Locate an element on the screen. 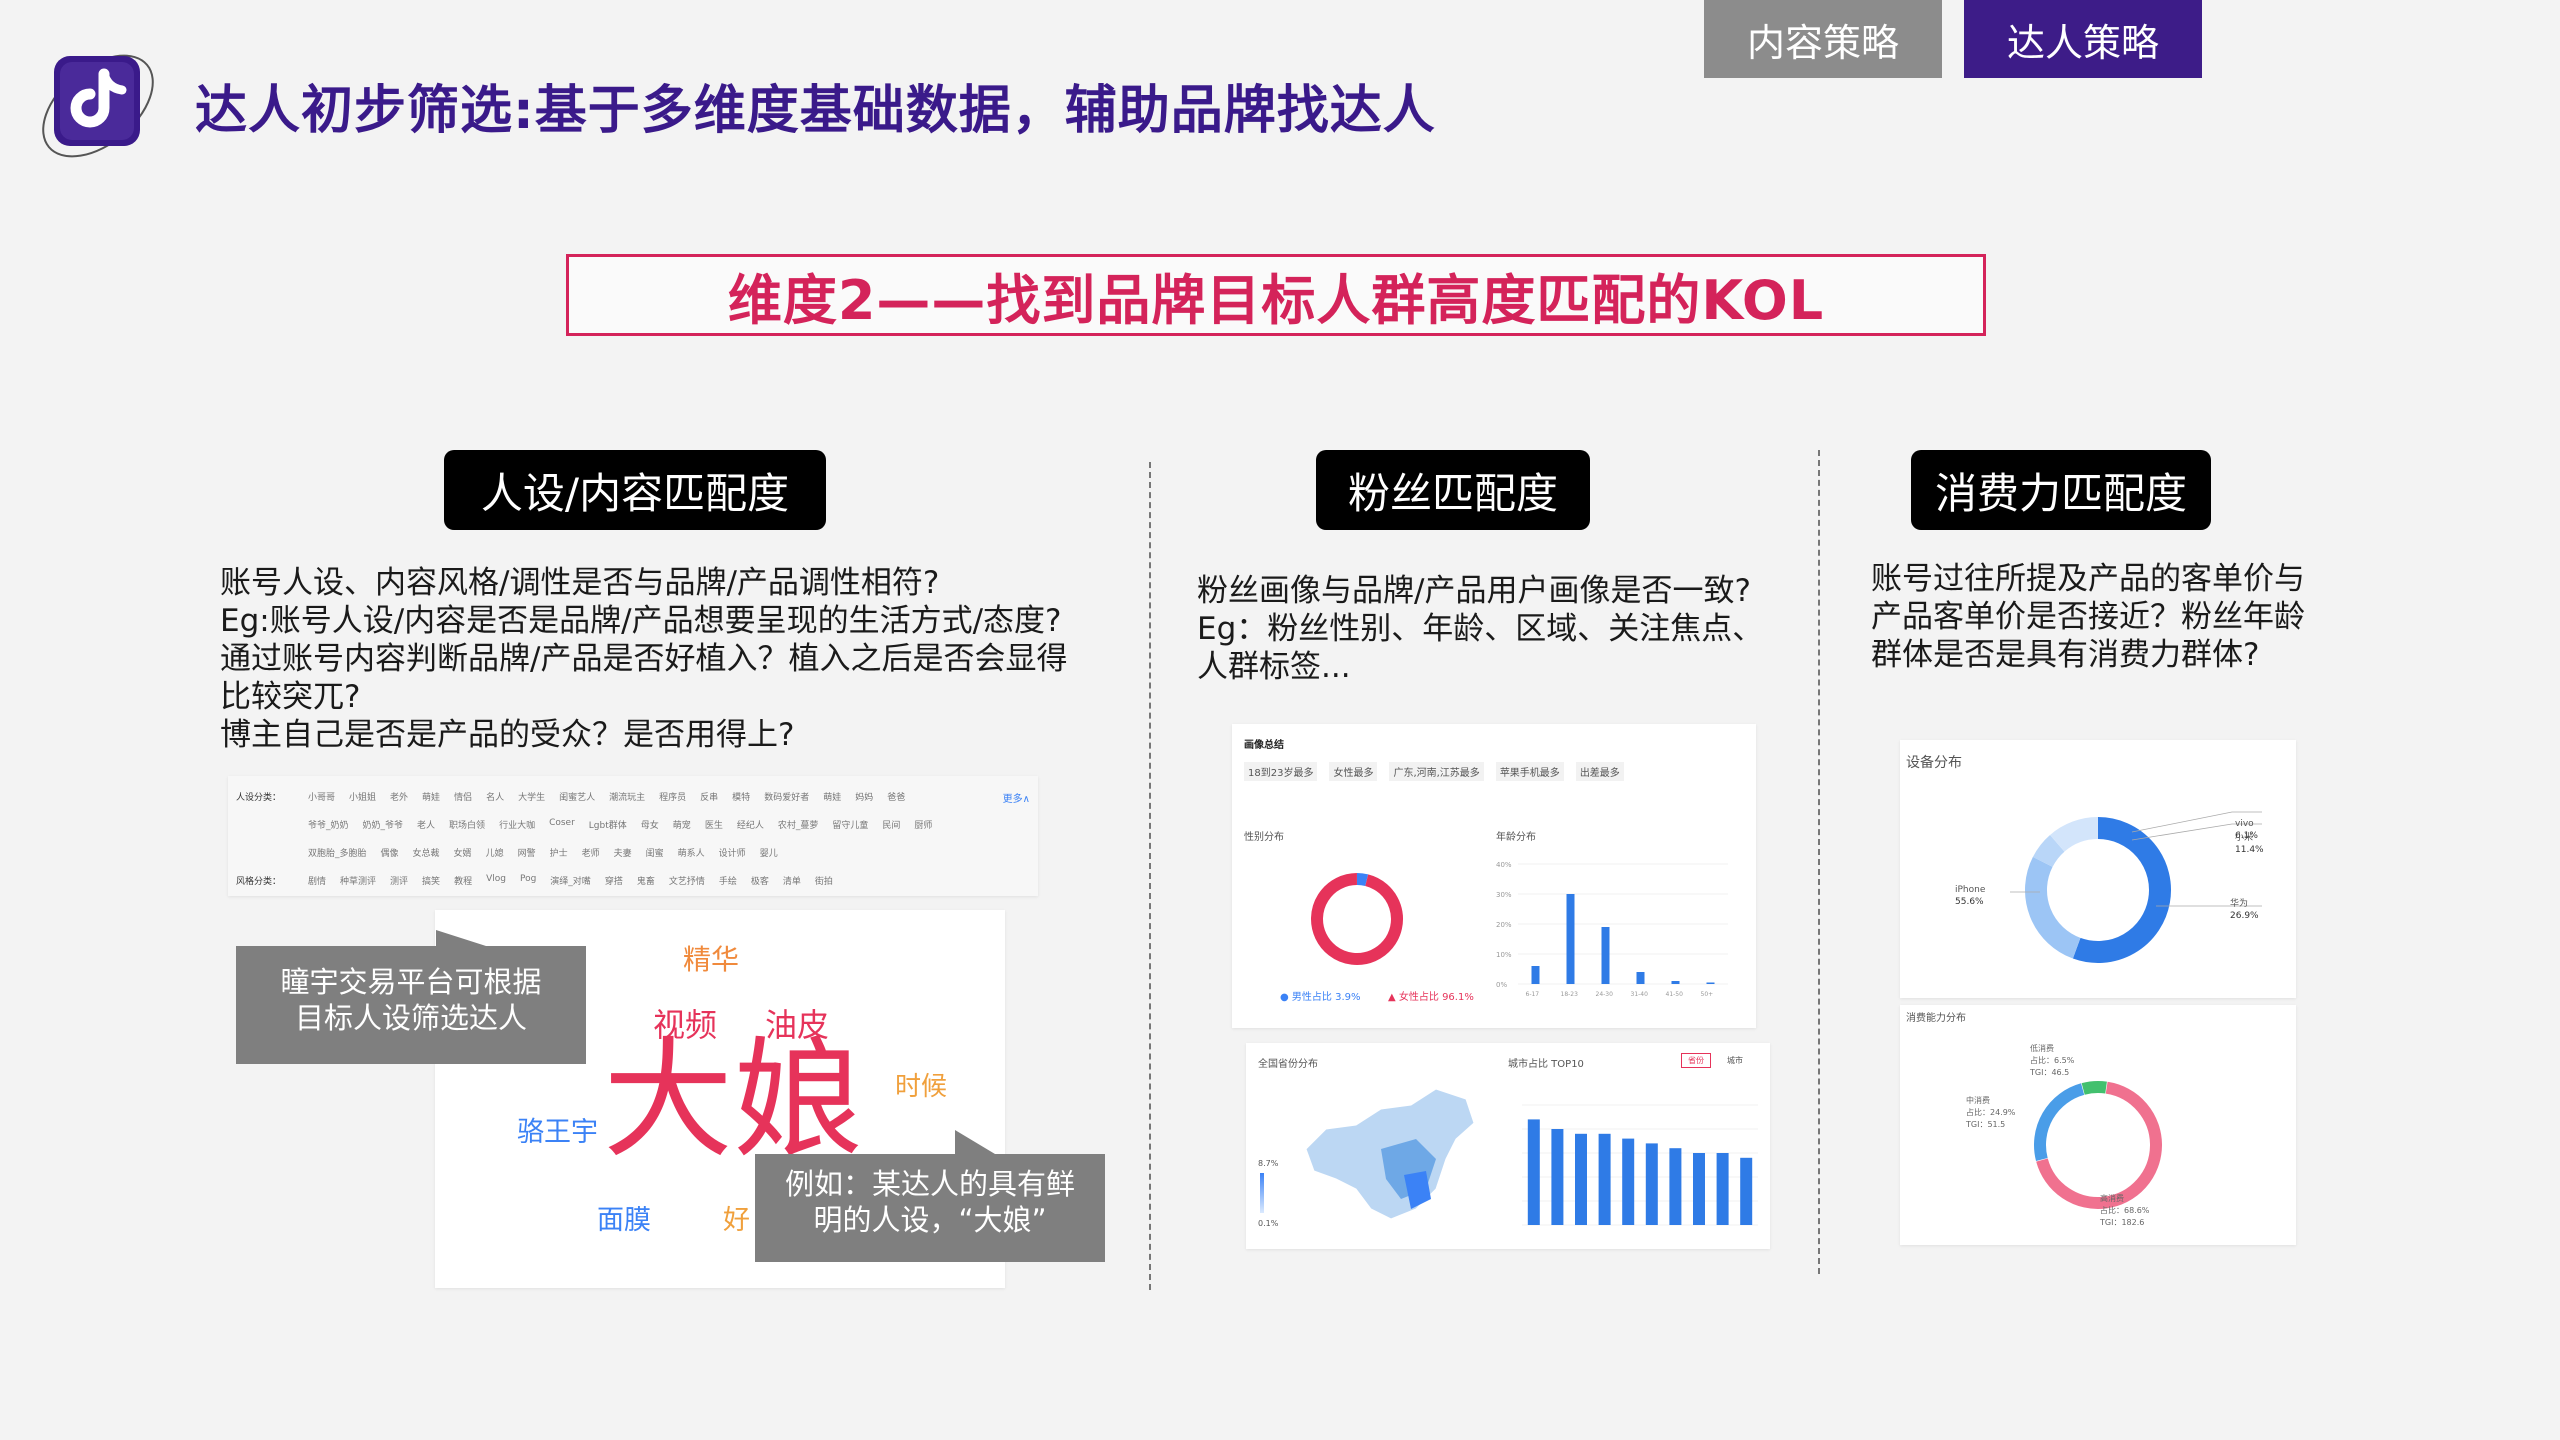  persona-tag: 爷爷_奶奶 is located at coordinates (328, 824).